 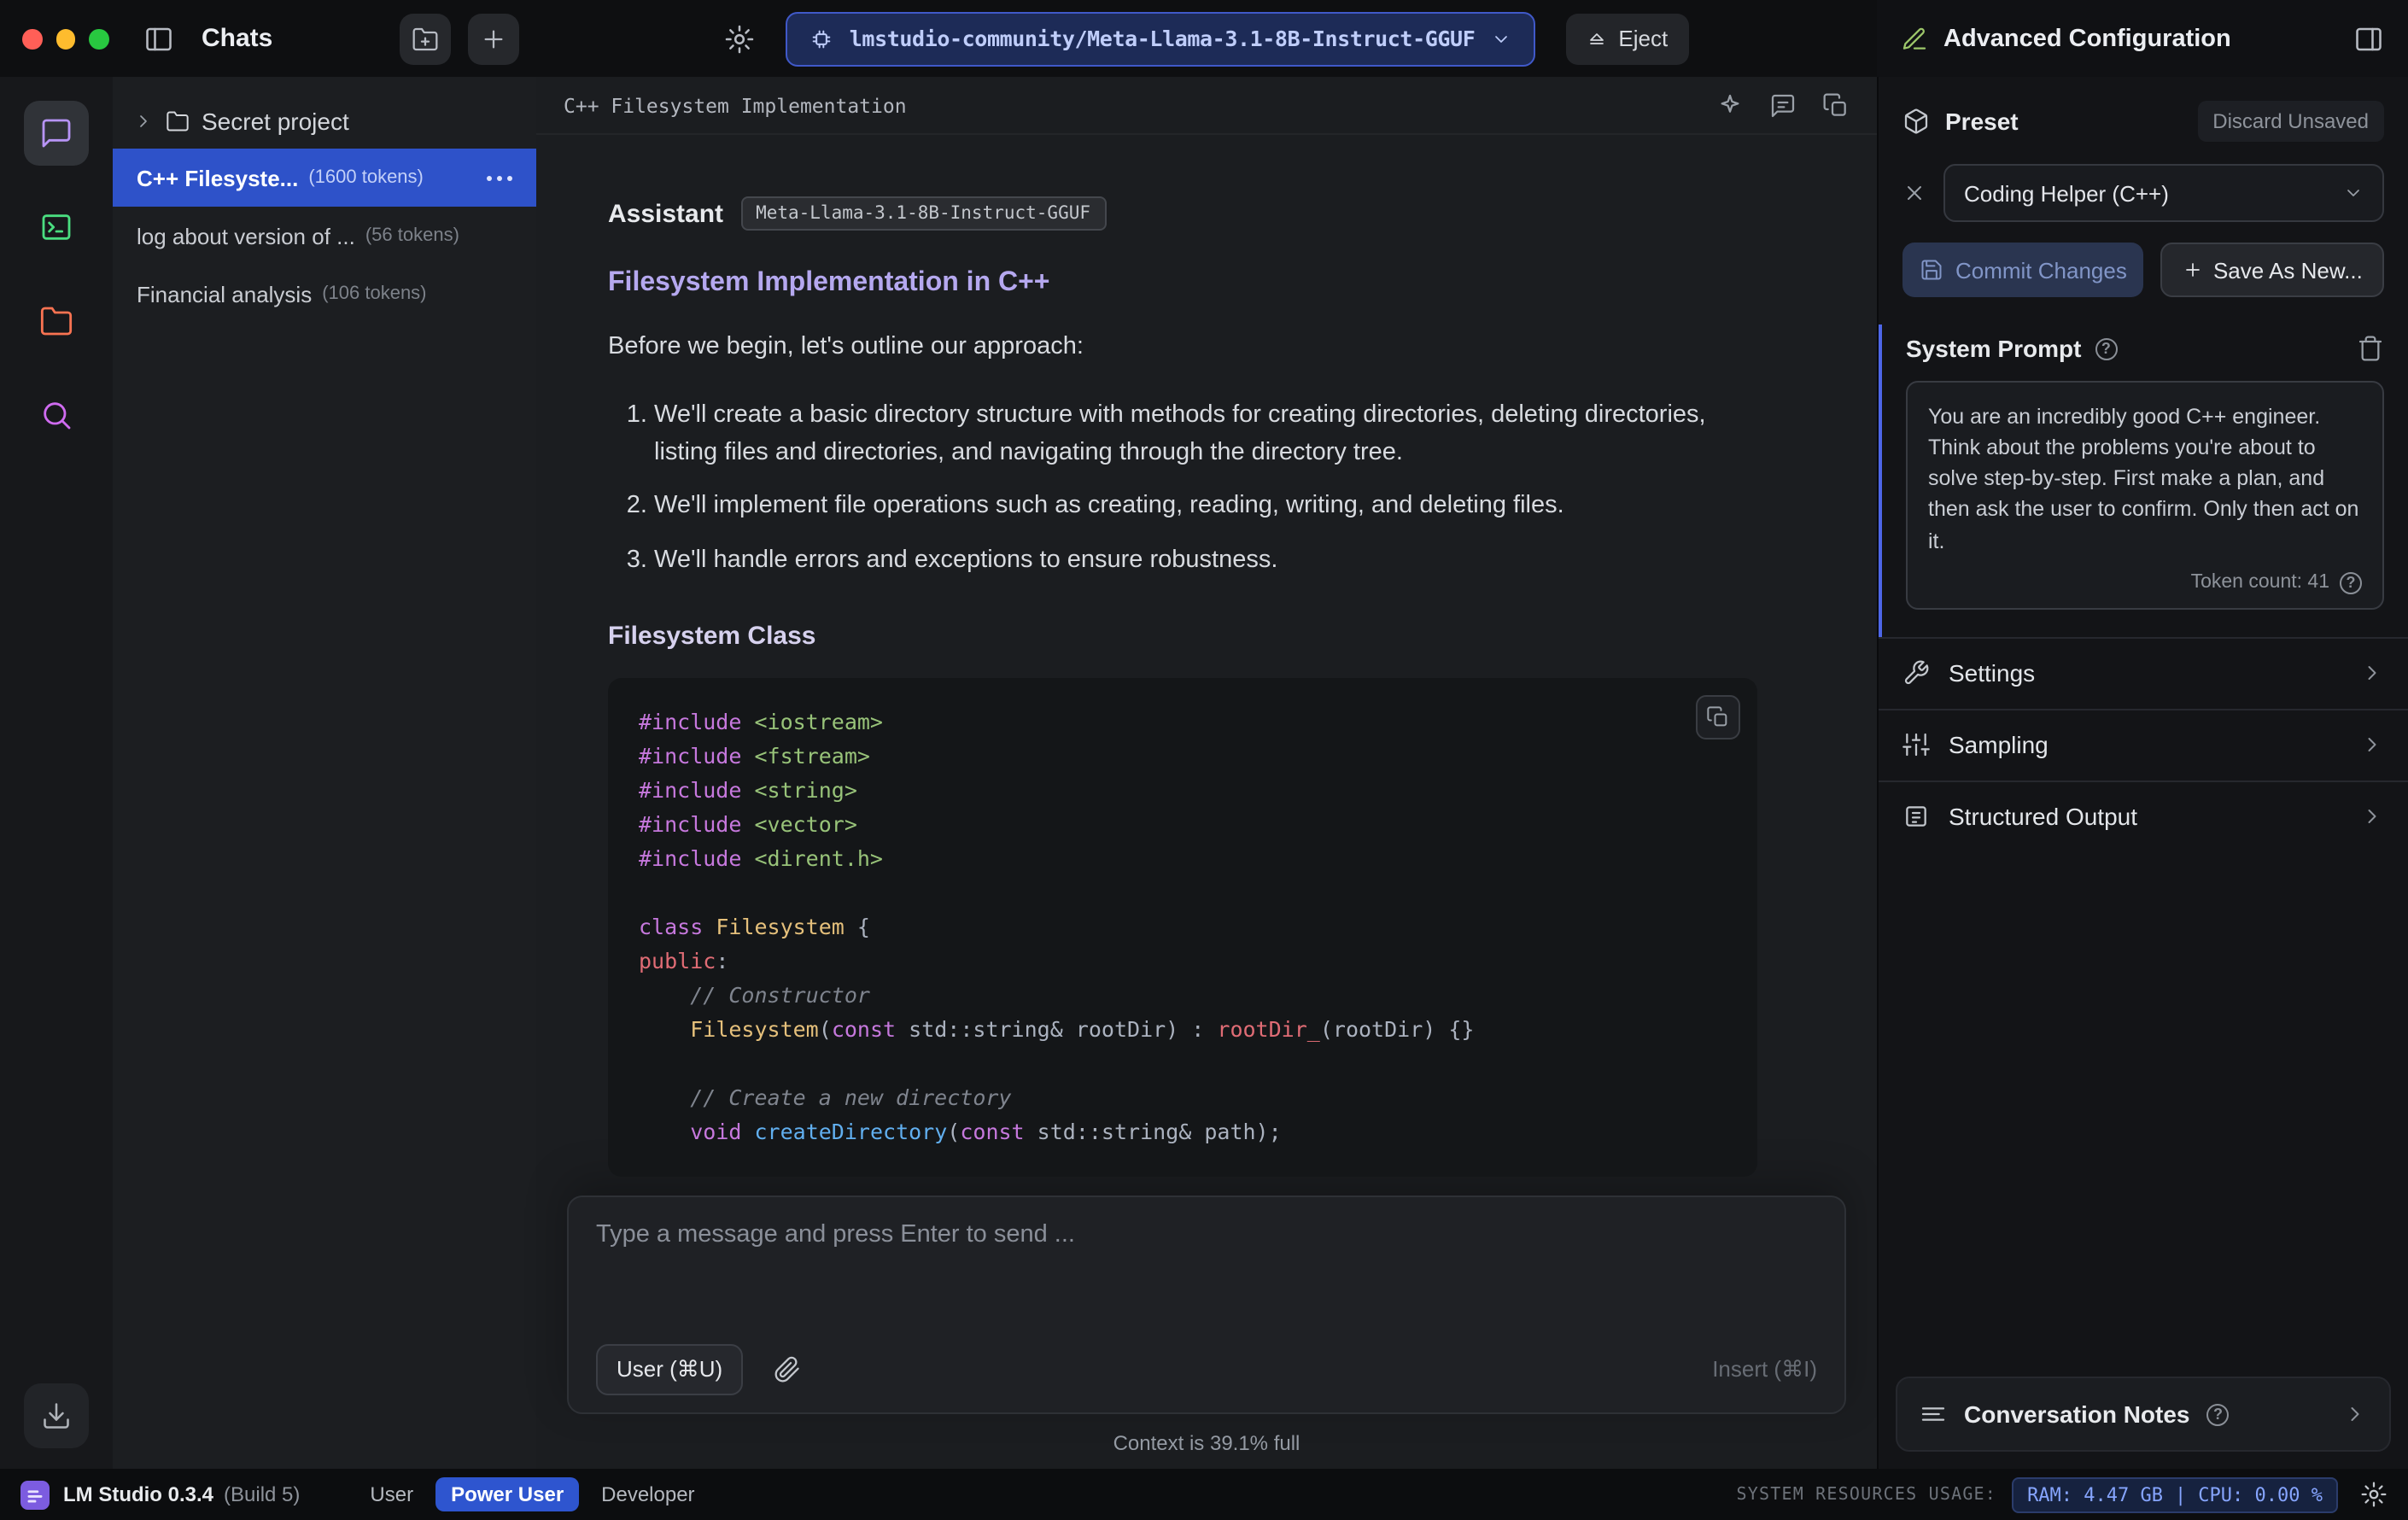 I want to click on copy-code-button, so click(x=1718, y=717).